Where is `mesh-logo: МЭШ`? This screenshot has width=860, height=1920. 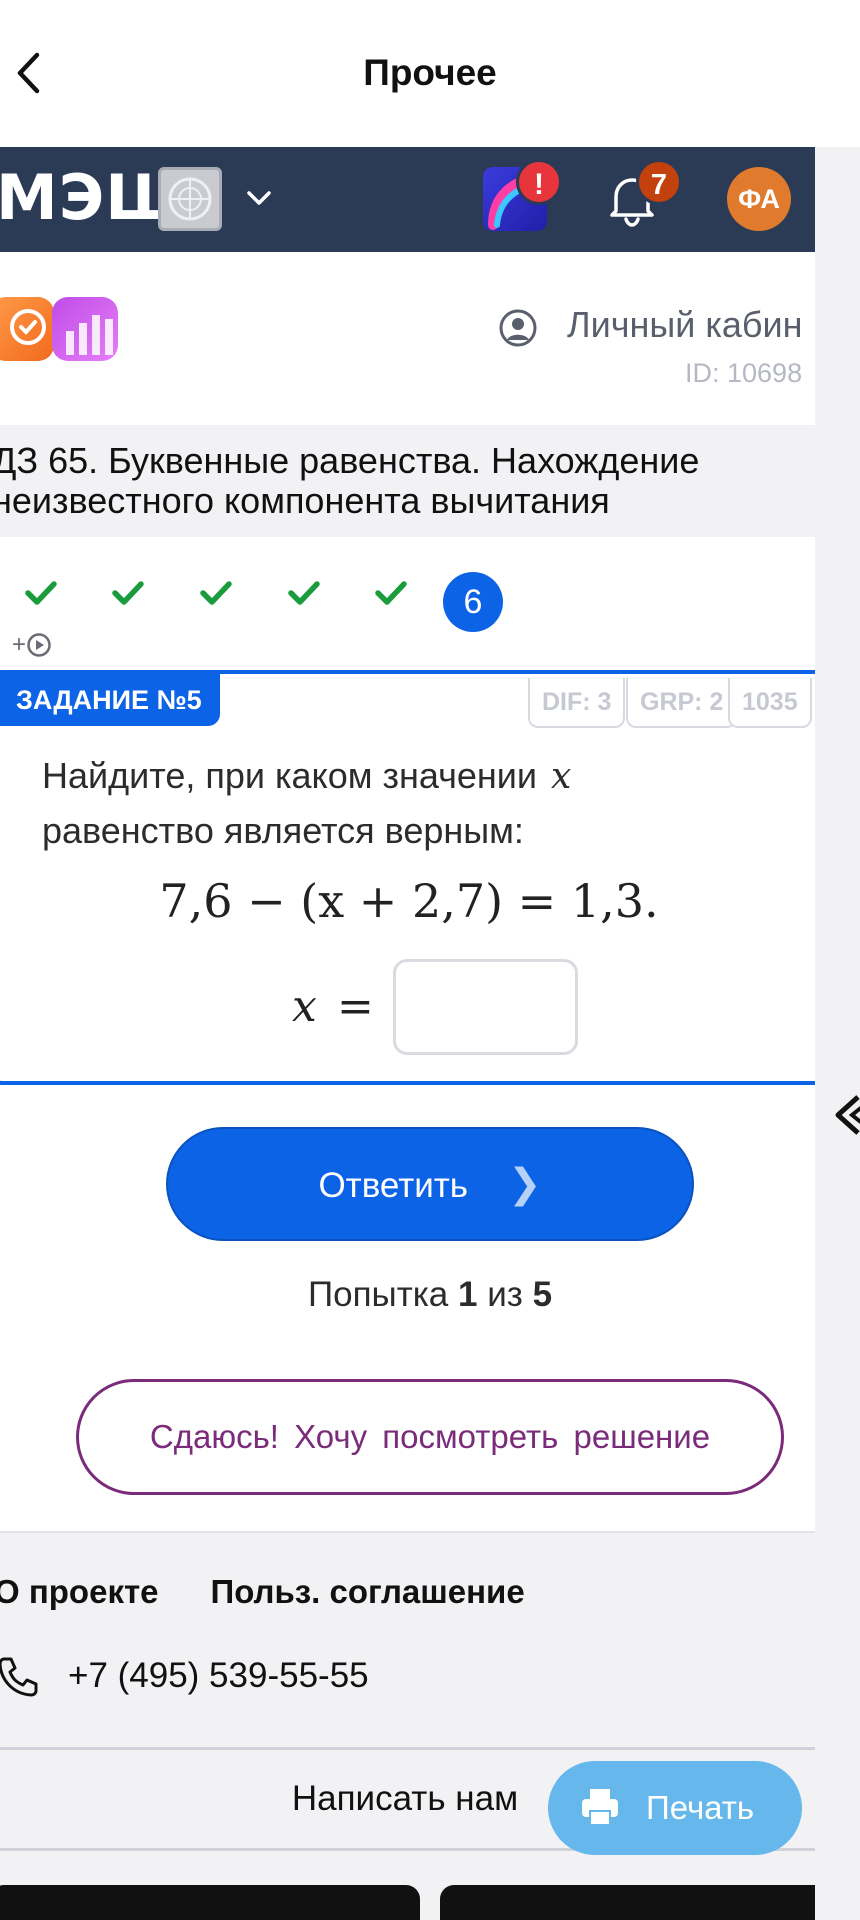
mesh-logo: МЭШ is located at coordinates (91, 197).